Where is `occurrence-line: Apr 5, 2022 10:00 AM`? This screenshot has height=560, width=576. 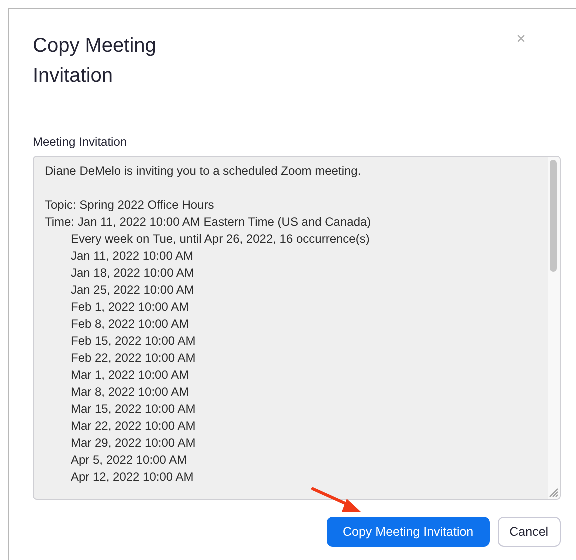
occurrence-line: Apr 5, 2022 10:00 AM is located at coordinates (129, 460).